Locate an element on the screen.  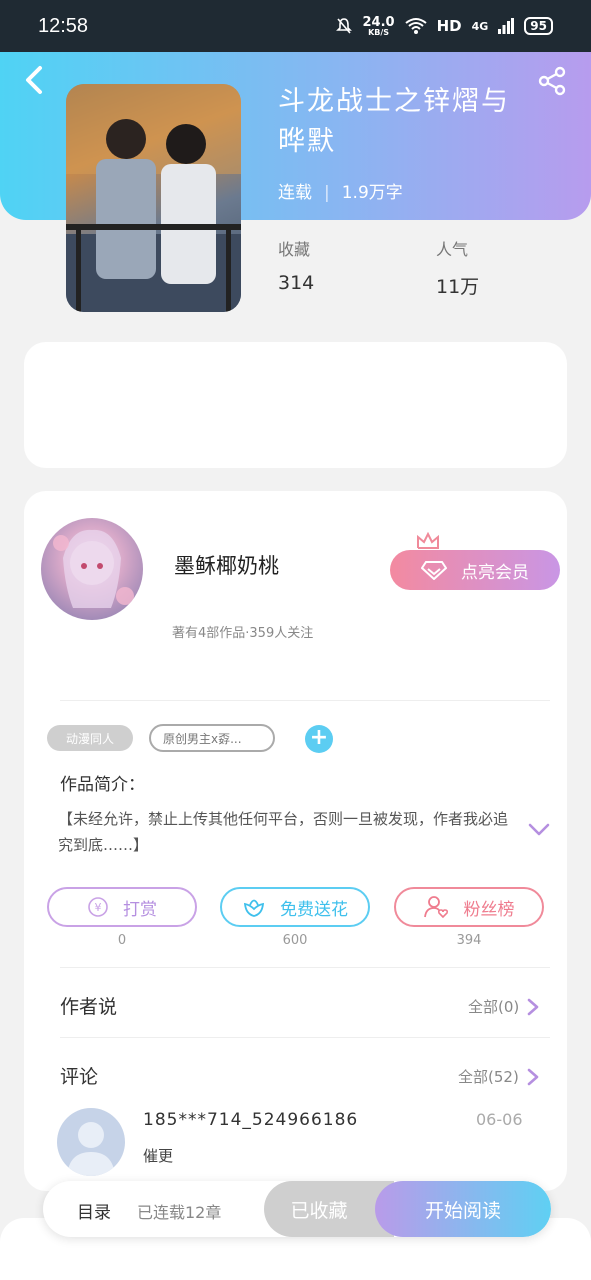
flower-icon is located at coordinates (254, 908).